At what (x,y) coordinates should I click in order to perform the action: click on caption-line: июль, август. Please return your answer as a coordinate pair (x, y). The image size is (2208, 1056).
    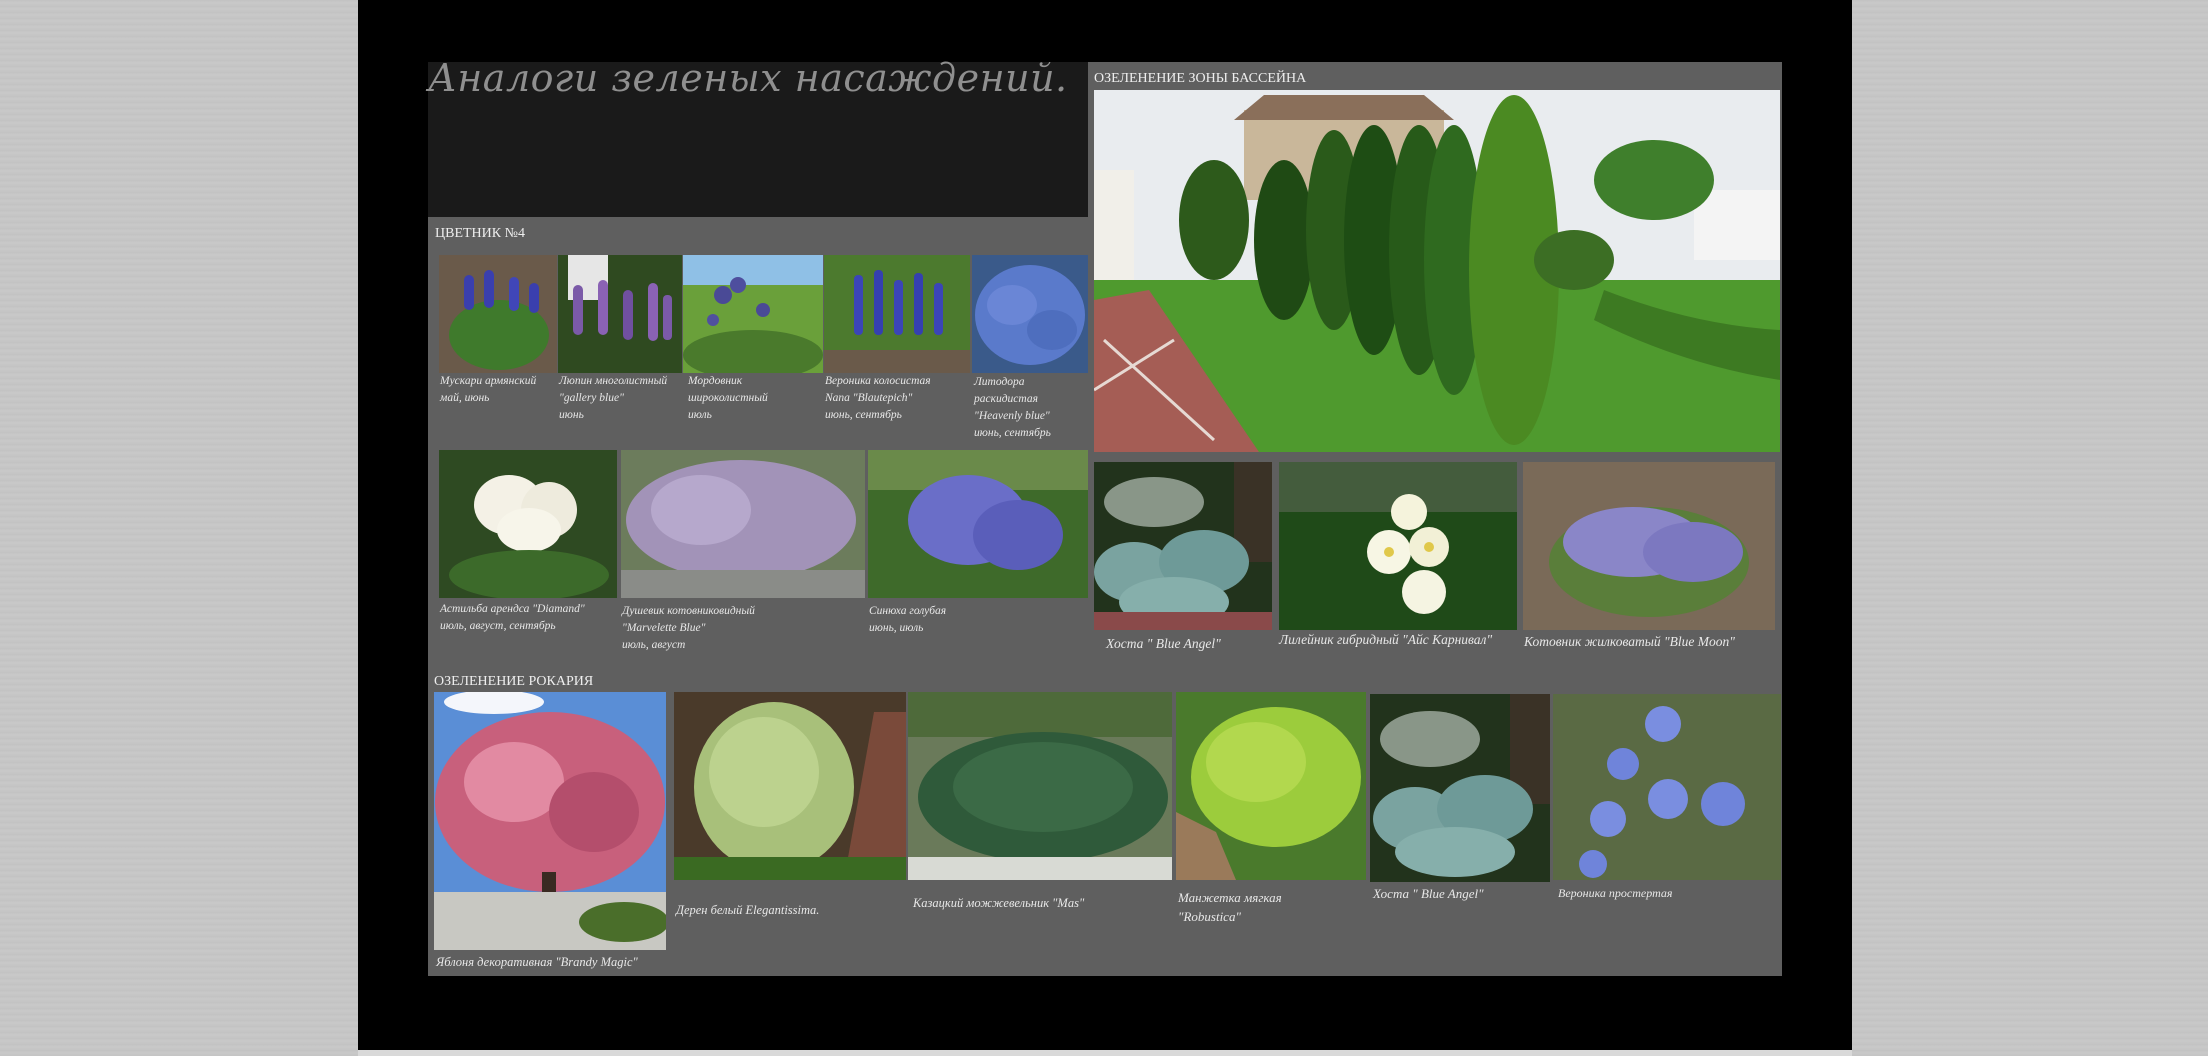
    Looking at the image, I should click on (654, 645).